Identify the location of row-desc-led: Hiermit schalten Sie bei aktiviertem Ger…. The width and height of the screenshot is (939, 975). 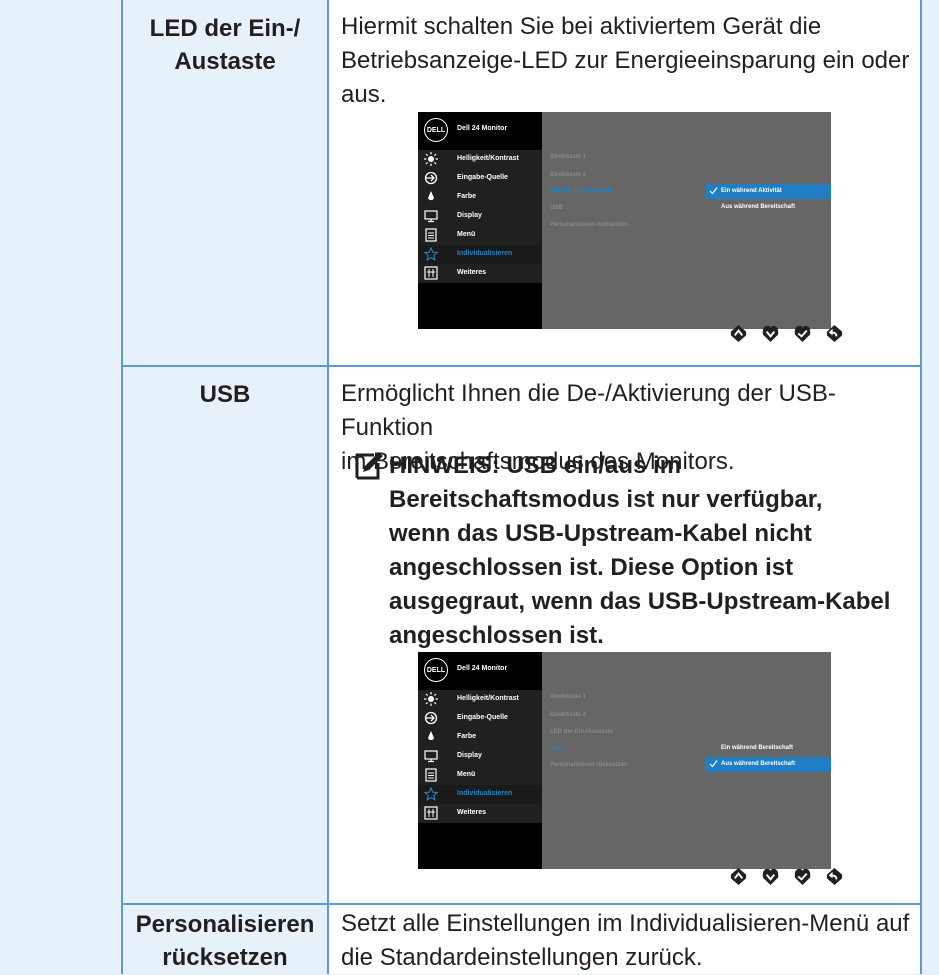
(625, 60).